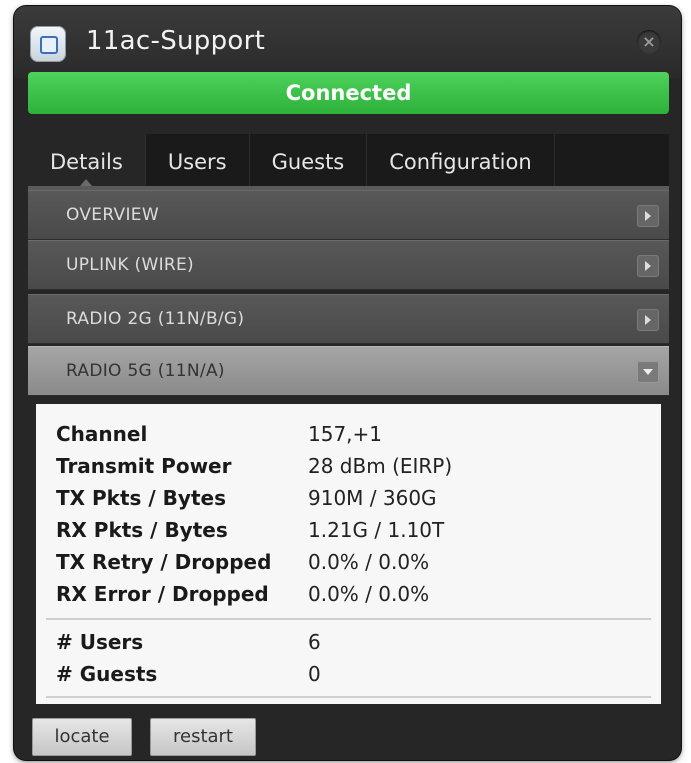 The width and height of the screenshot is (691, 763). Describe the element at coordinates (309, 160) in the screenshot. I see `tab-guests: Guests` at that location.